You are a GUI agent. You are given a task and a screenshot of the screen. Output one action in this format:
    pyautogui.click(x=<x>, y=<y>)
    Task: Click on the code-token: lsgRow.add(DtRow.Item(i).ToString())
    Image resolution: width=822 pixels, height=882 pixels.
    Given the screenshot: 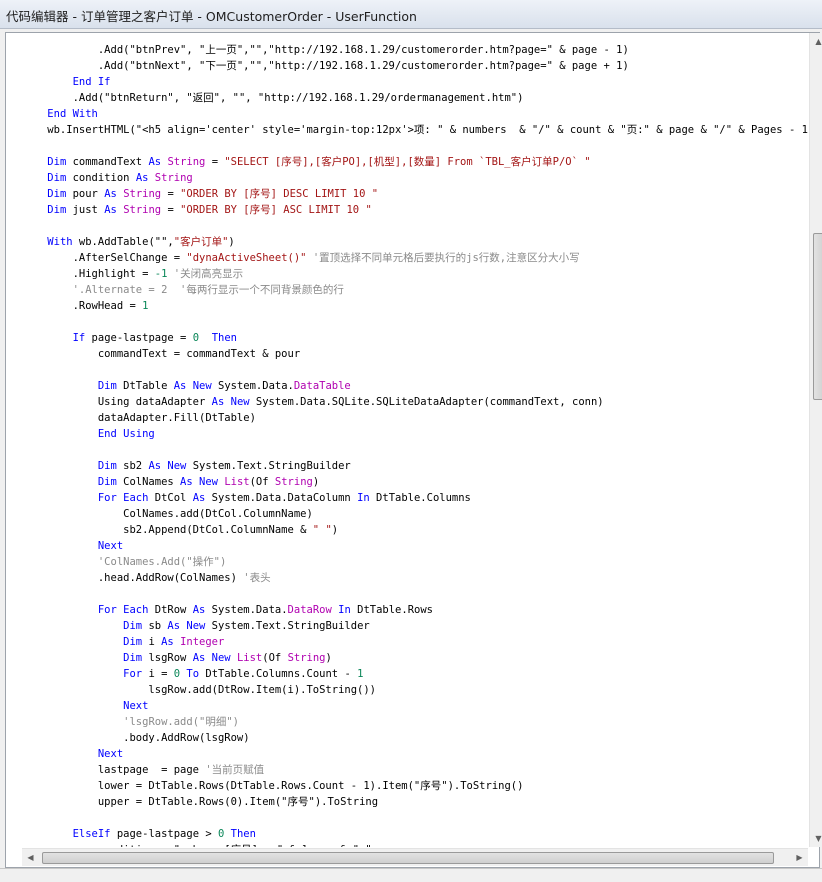 What is the action you would take?
    pyautogui.click(x=199, y=690)
    